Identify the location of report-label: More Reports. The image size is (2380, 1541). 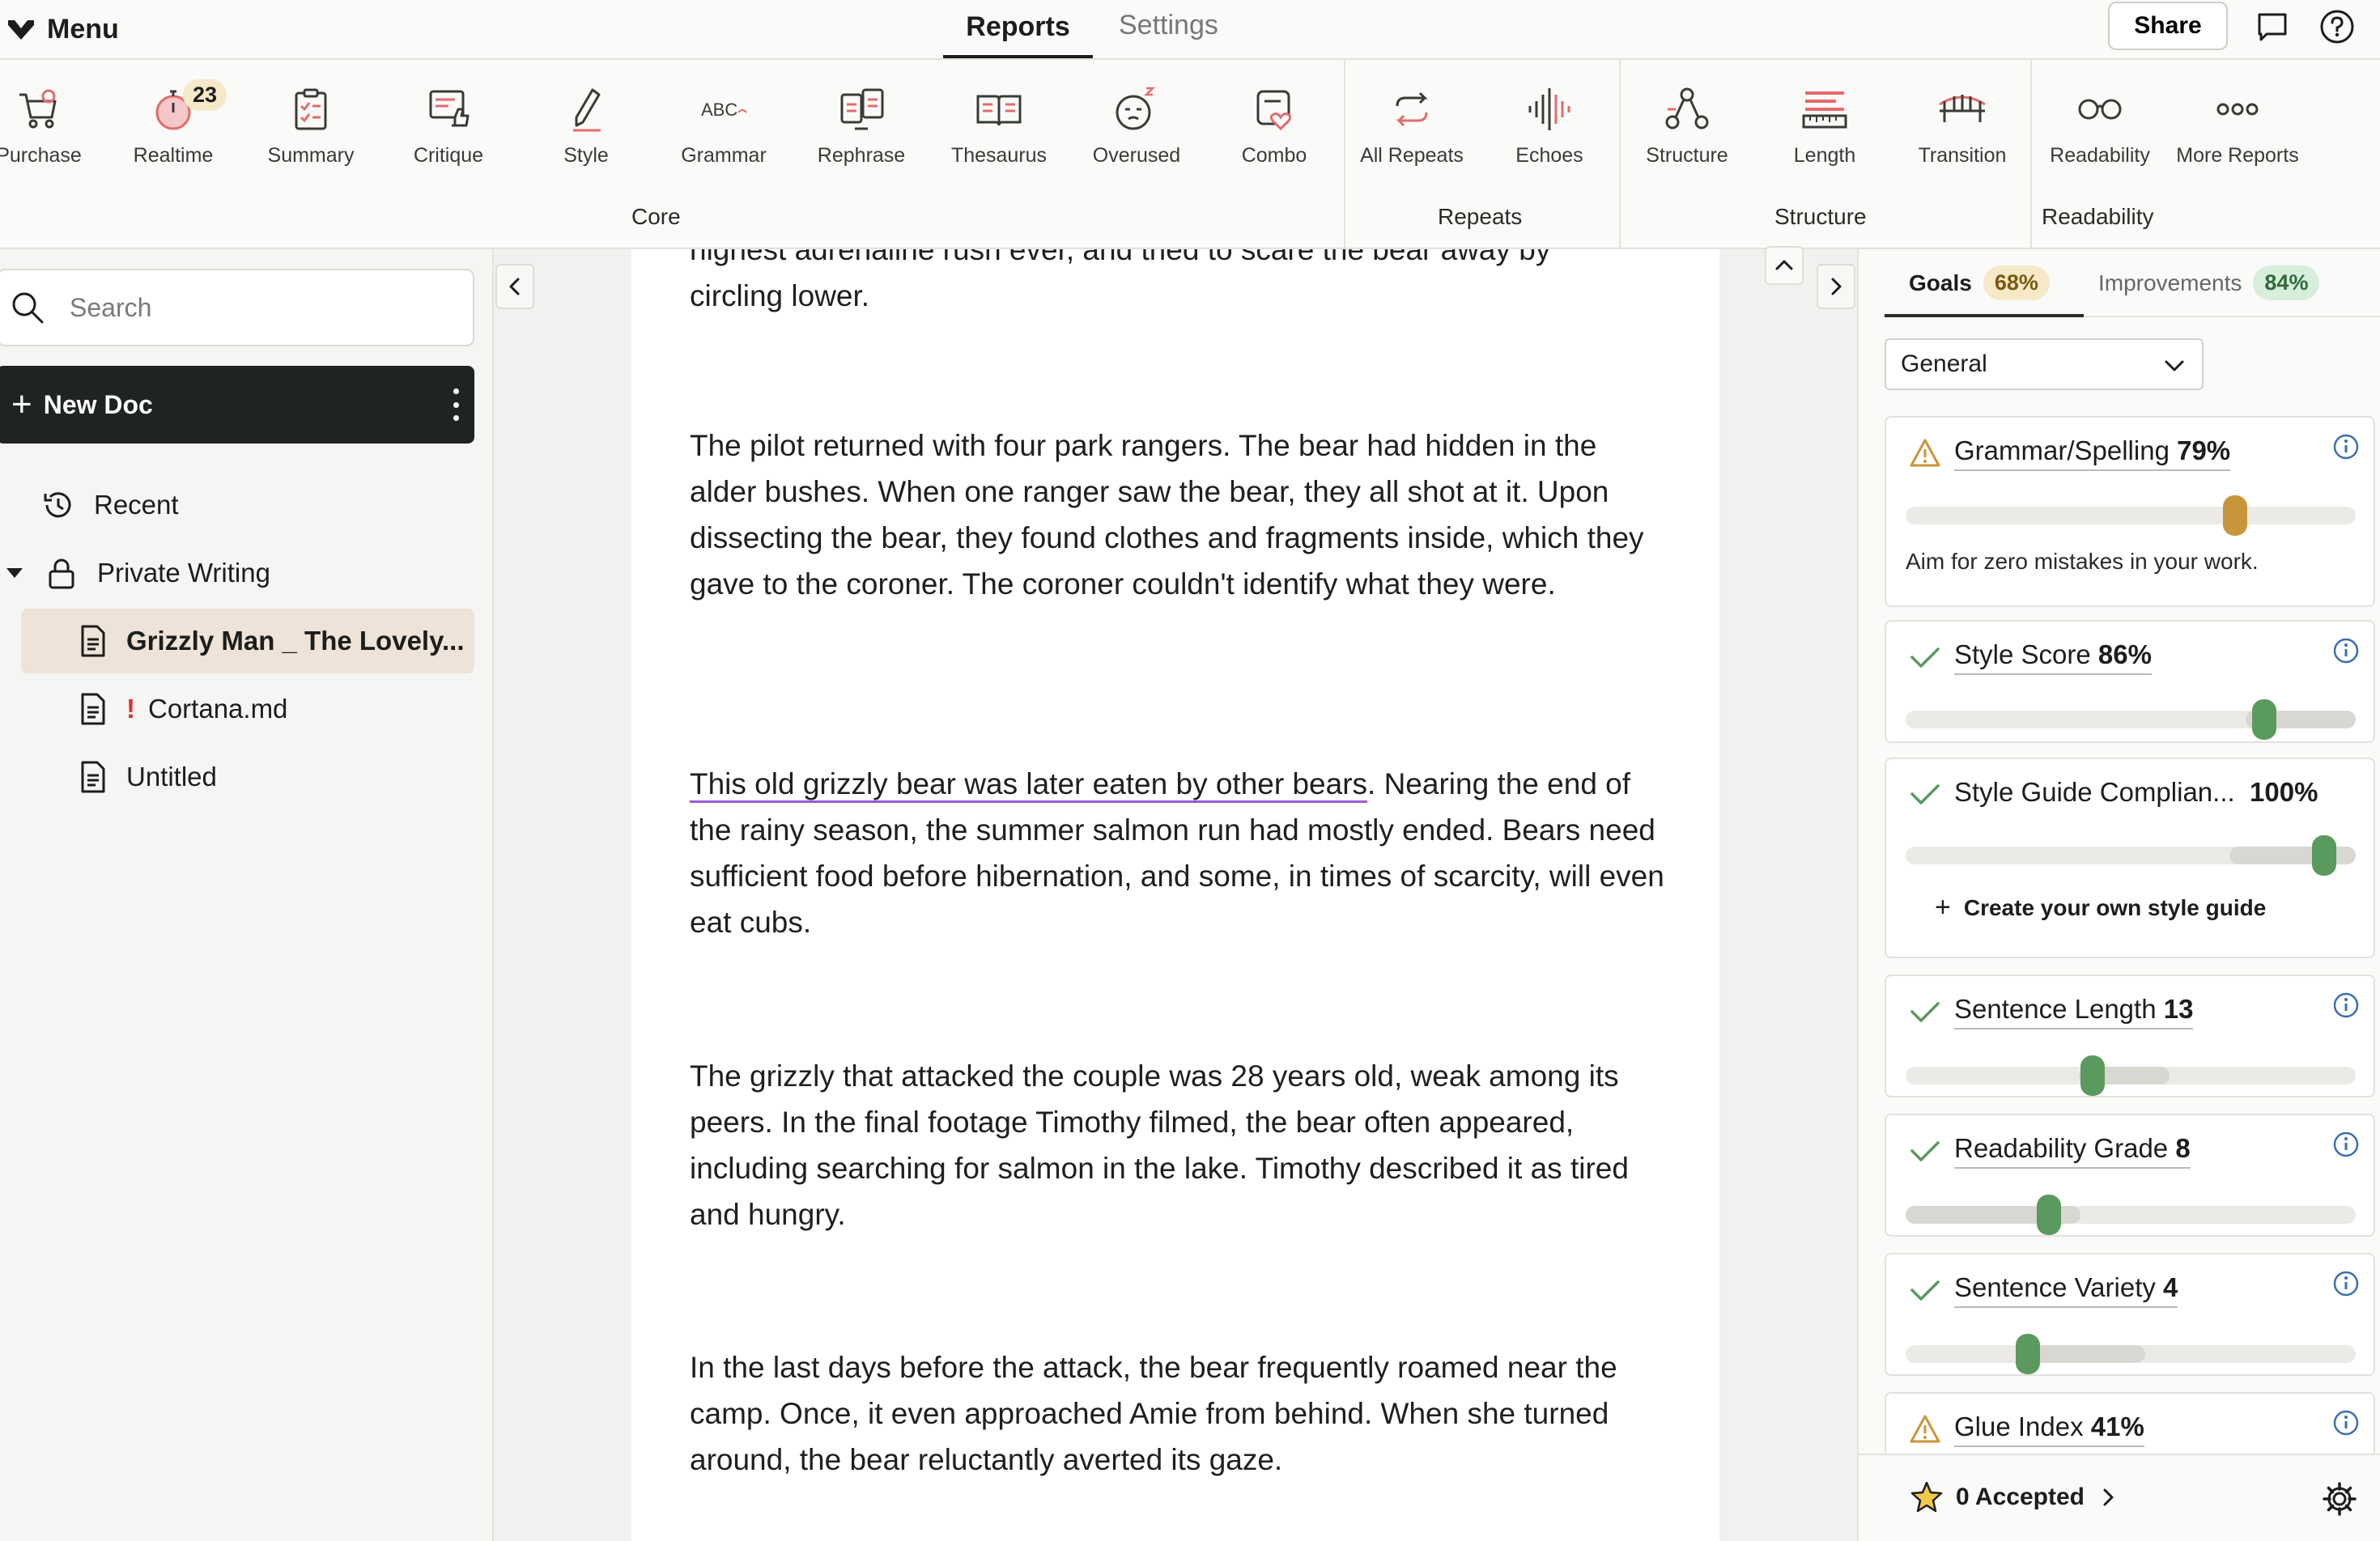
(2237, 155).